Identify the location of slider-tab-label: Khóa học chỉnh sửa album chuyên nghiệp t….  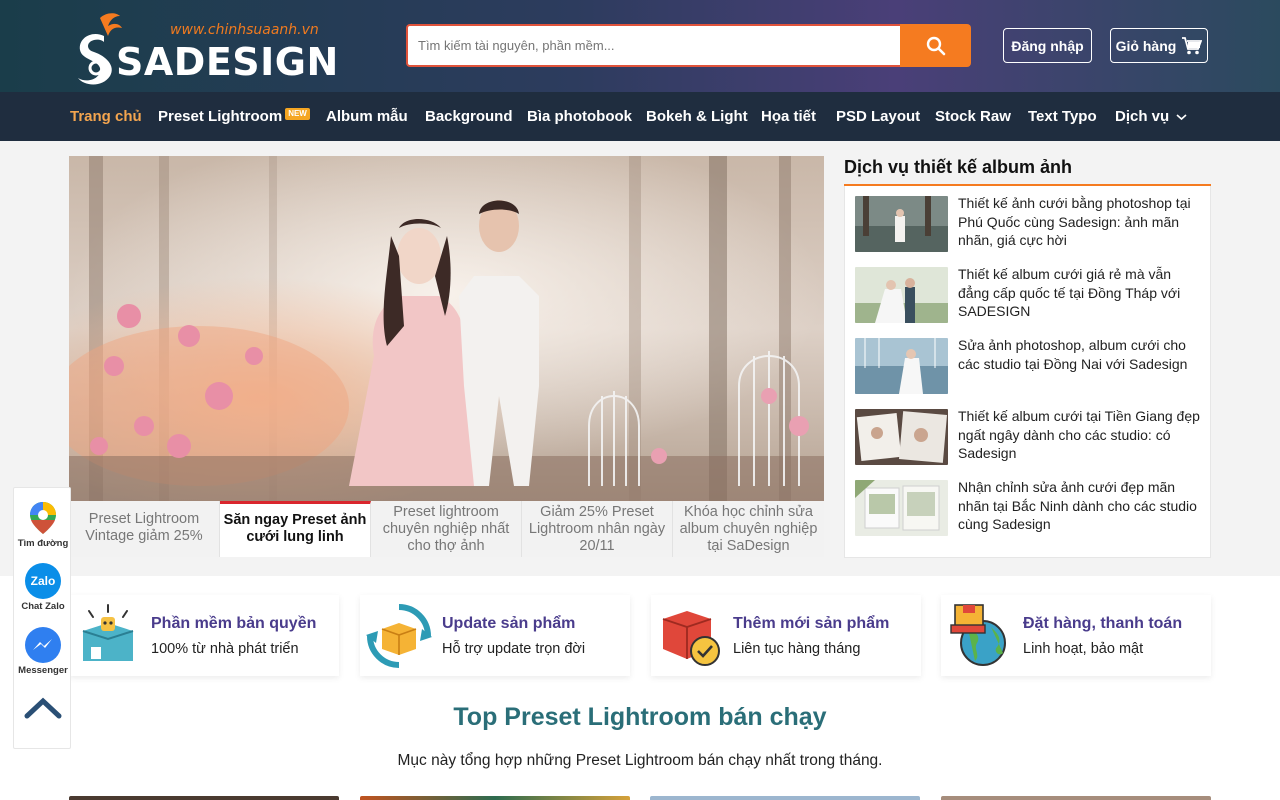
(748, 529).